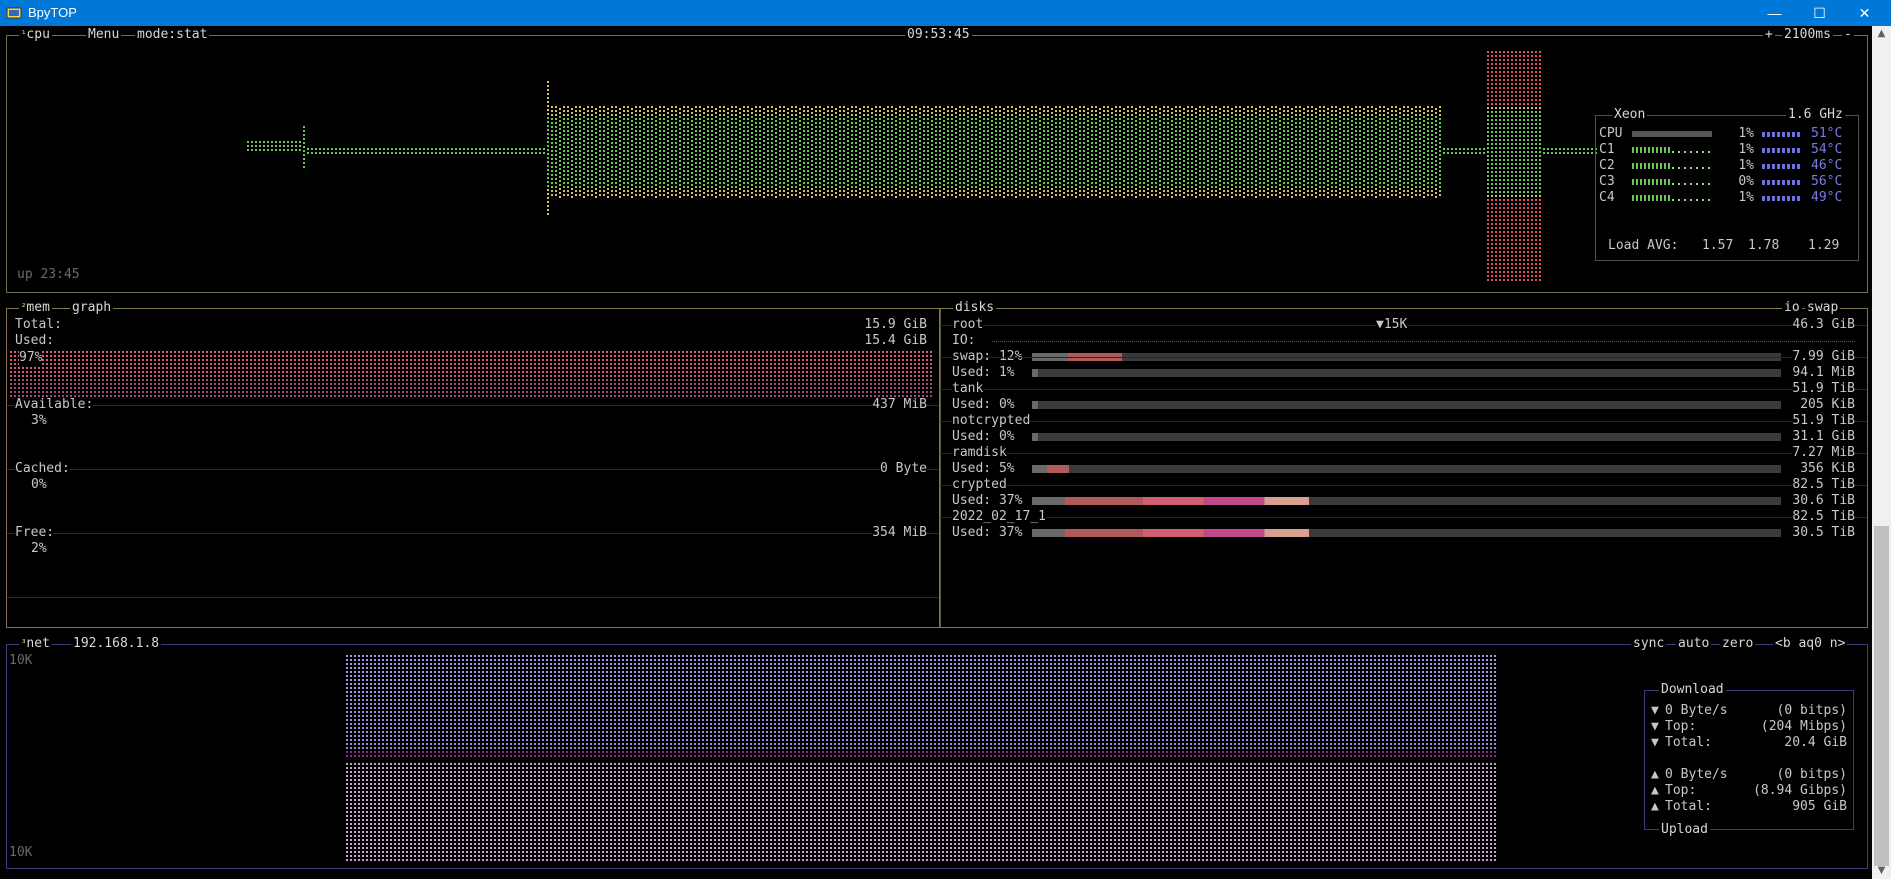  What do you see at coordinates (1774, 13) in the screenshot?
I see `minimize-button: —` at bounding box center [1774, 13].